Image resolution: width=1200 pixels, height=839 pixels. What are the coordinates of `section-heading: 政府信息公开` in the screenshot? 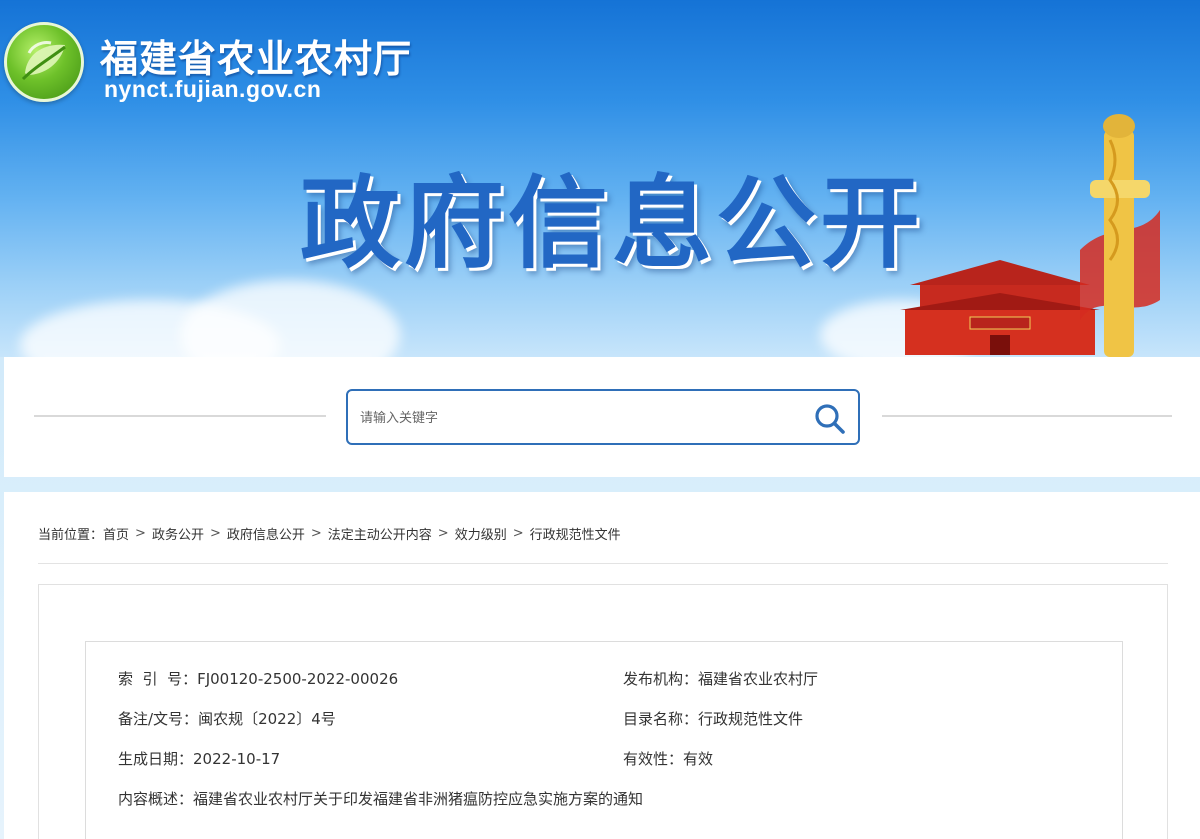 It's located at (612, 223).